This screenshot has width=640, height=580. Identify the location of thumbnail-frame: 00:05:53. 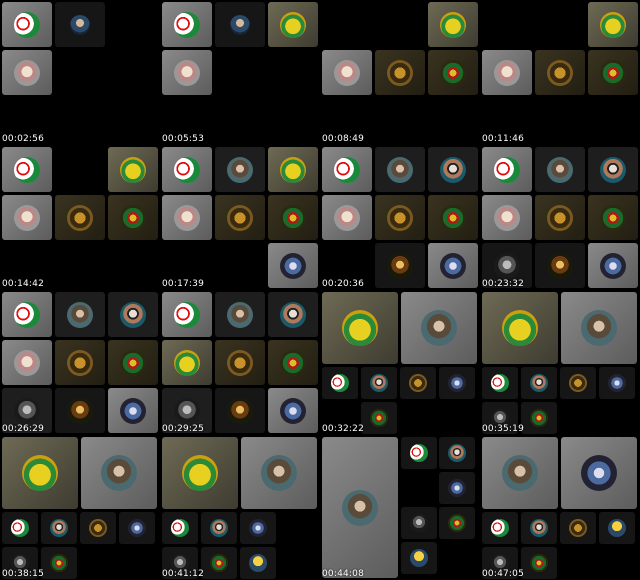
(239, 72).